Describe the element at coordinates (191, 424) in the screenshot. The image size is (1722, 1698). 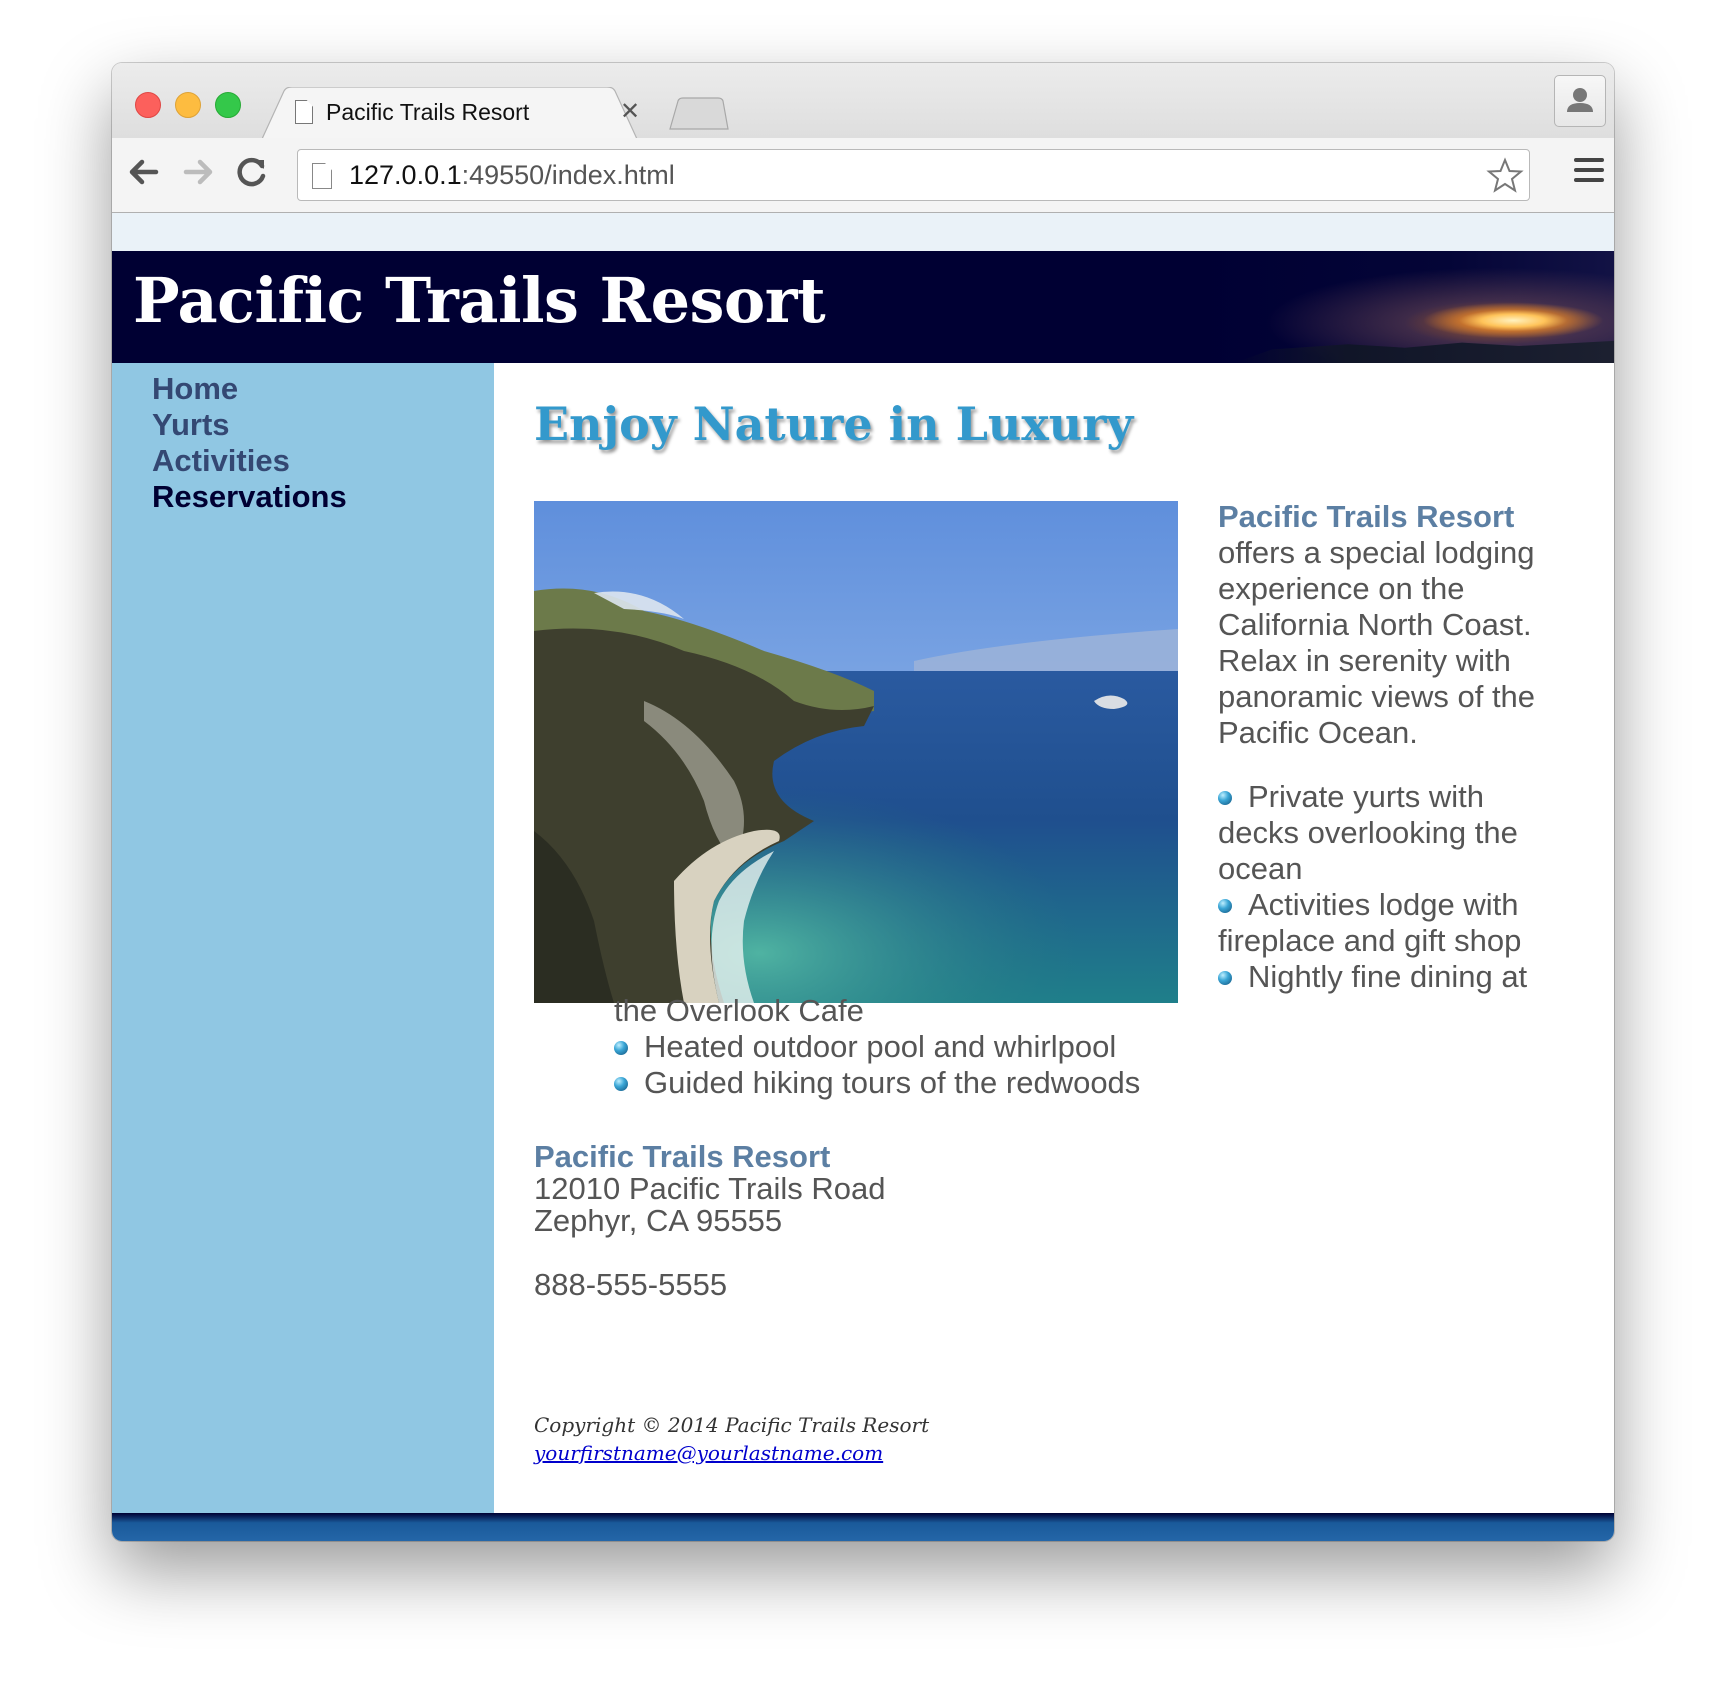
I see `nav-link-yurts: Yurts` at that location.